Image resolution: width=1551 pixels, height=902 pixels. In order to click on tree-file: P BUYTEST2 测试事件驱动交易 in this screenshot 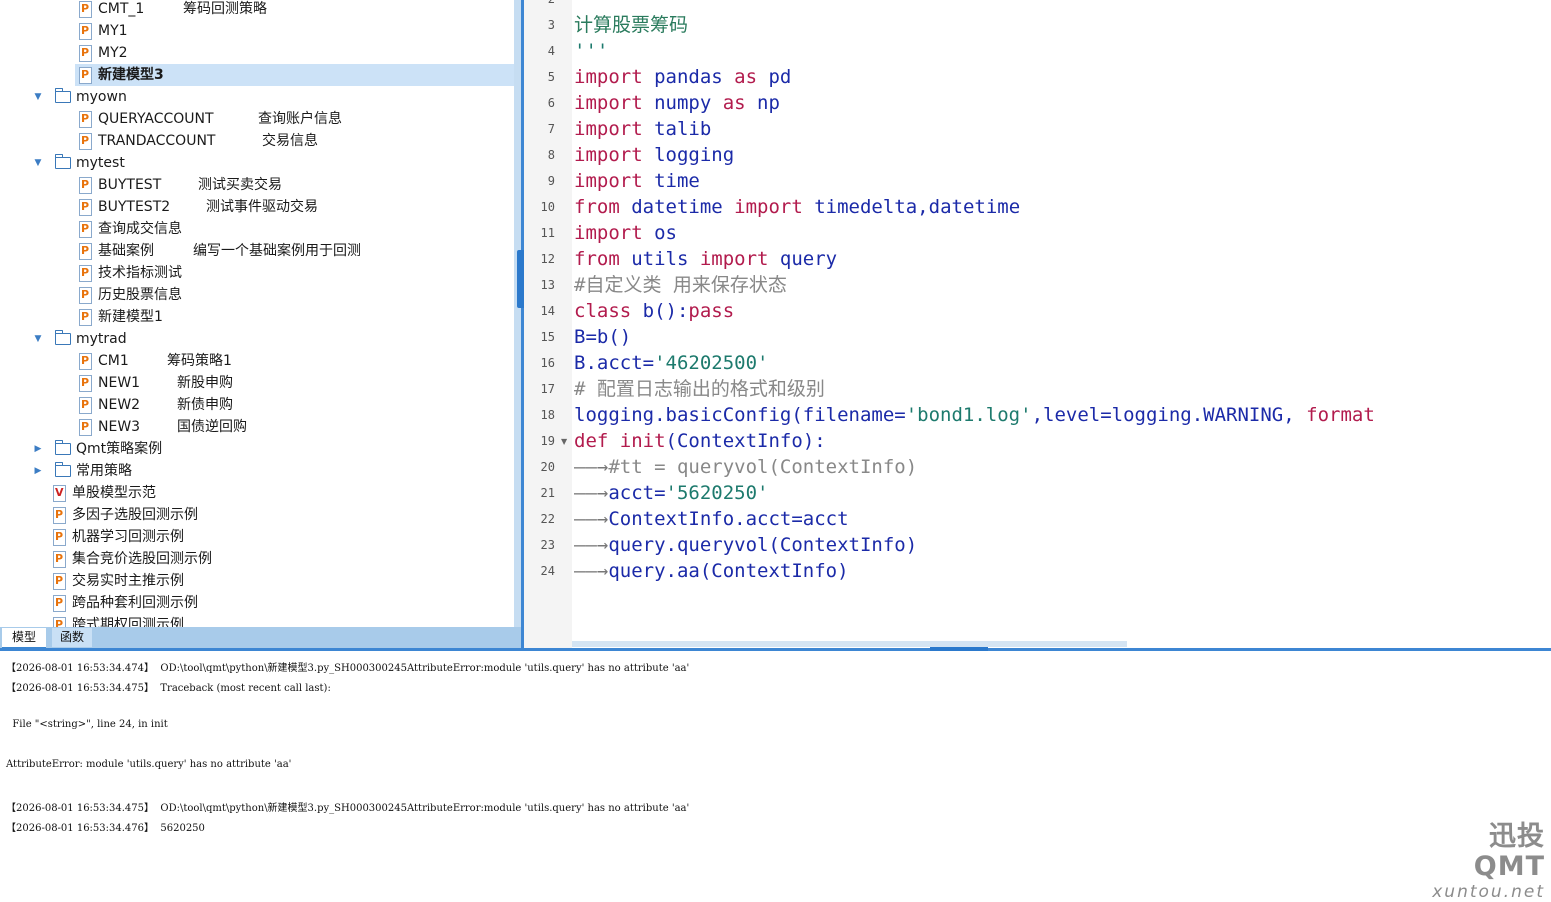, I will do `click(257, 207)`.